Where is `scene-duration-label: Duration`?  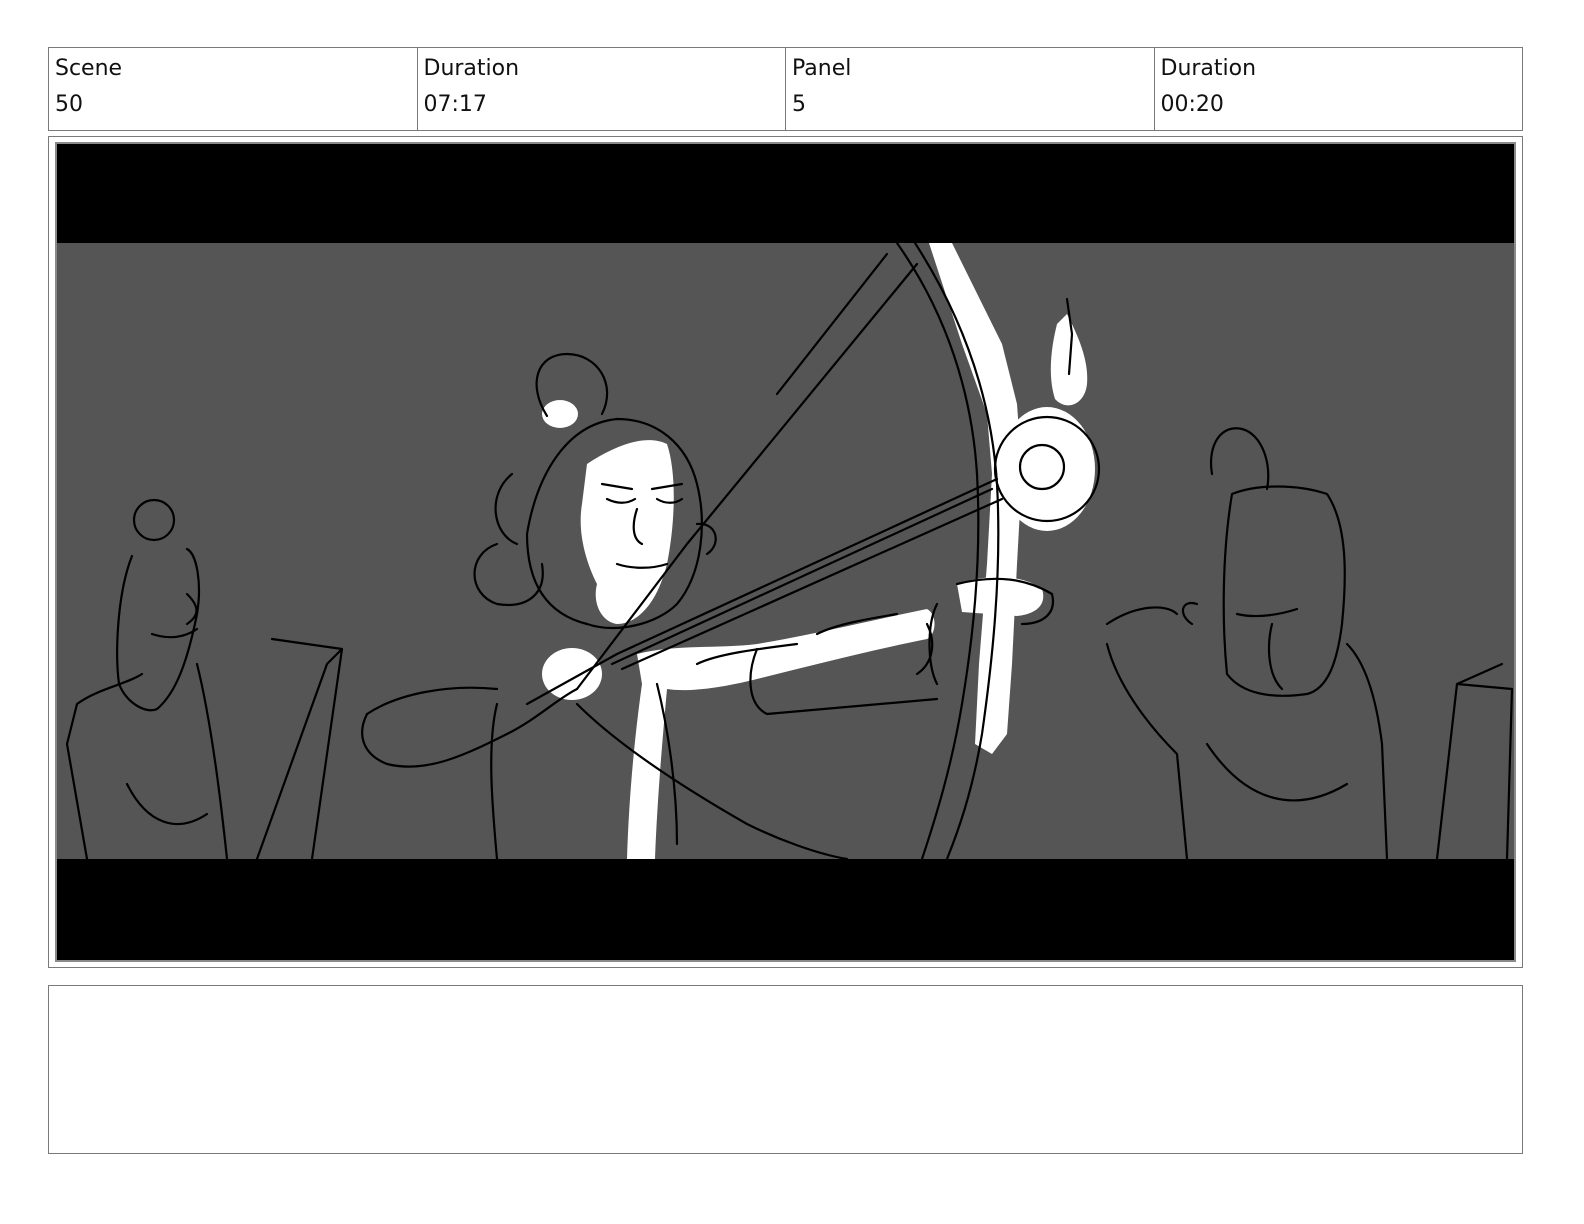
scene-duration-label: Duration is located at coordinates (471, 68).